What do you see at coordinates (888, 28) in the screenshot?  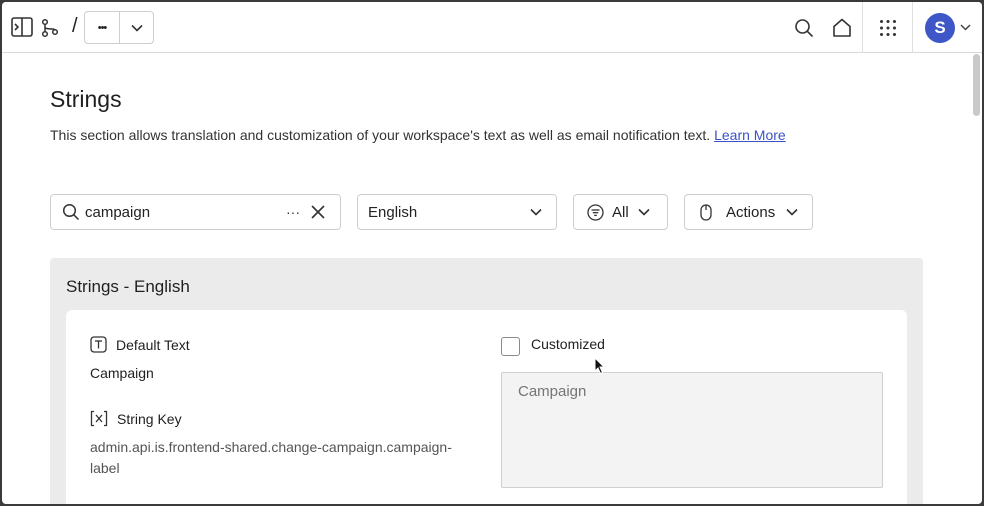 I see `apps-grid-icon` at bounding box center [888, 28].